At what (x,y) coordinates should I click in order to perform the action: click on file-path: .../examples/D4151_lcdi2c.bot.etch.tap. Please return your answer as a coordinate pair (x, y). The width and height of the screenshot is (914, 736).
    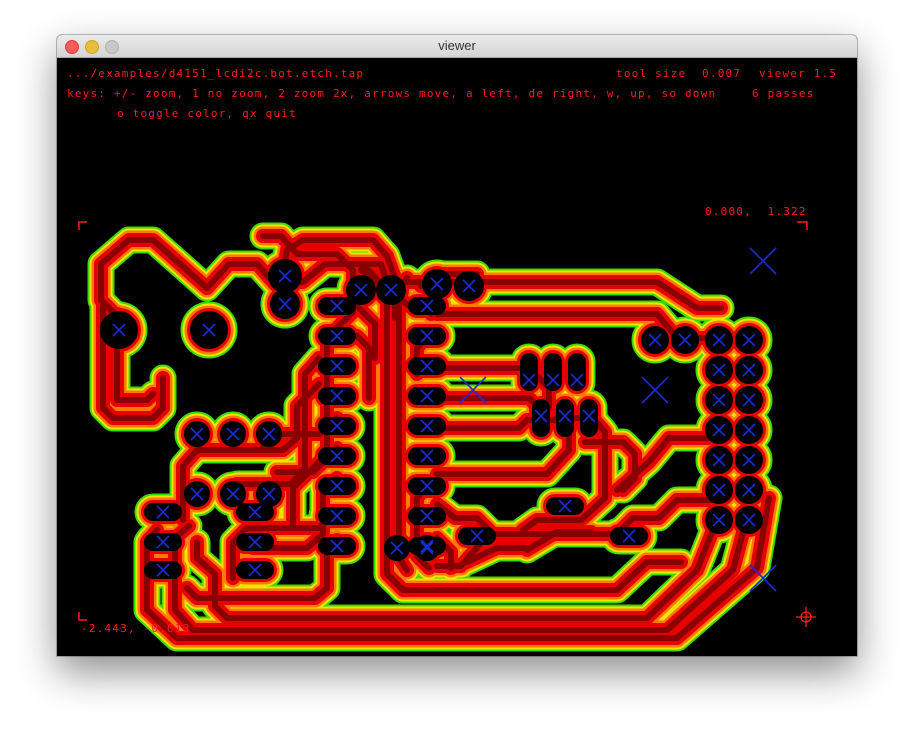
    Looking at the image, I should click on (216, 73).